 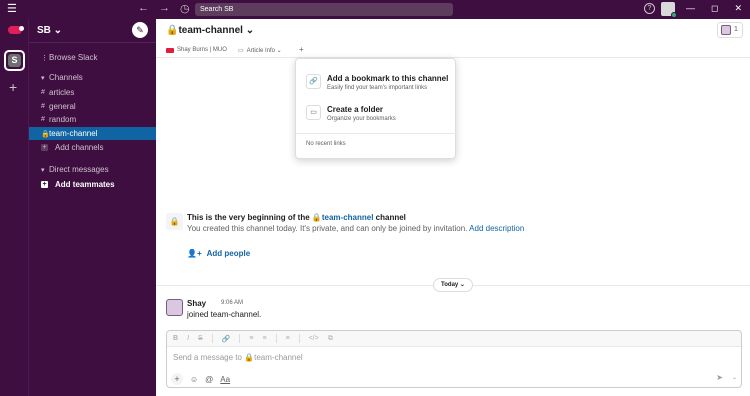 What do you see at coordinates (453, 31) in the screenshot?
I see `channel-header: 🔒team-channel ⌄ 1` at bounding box center [453, 31].